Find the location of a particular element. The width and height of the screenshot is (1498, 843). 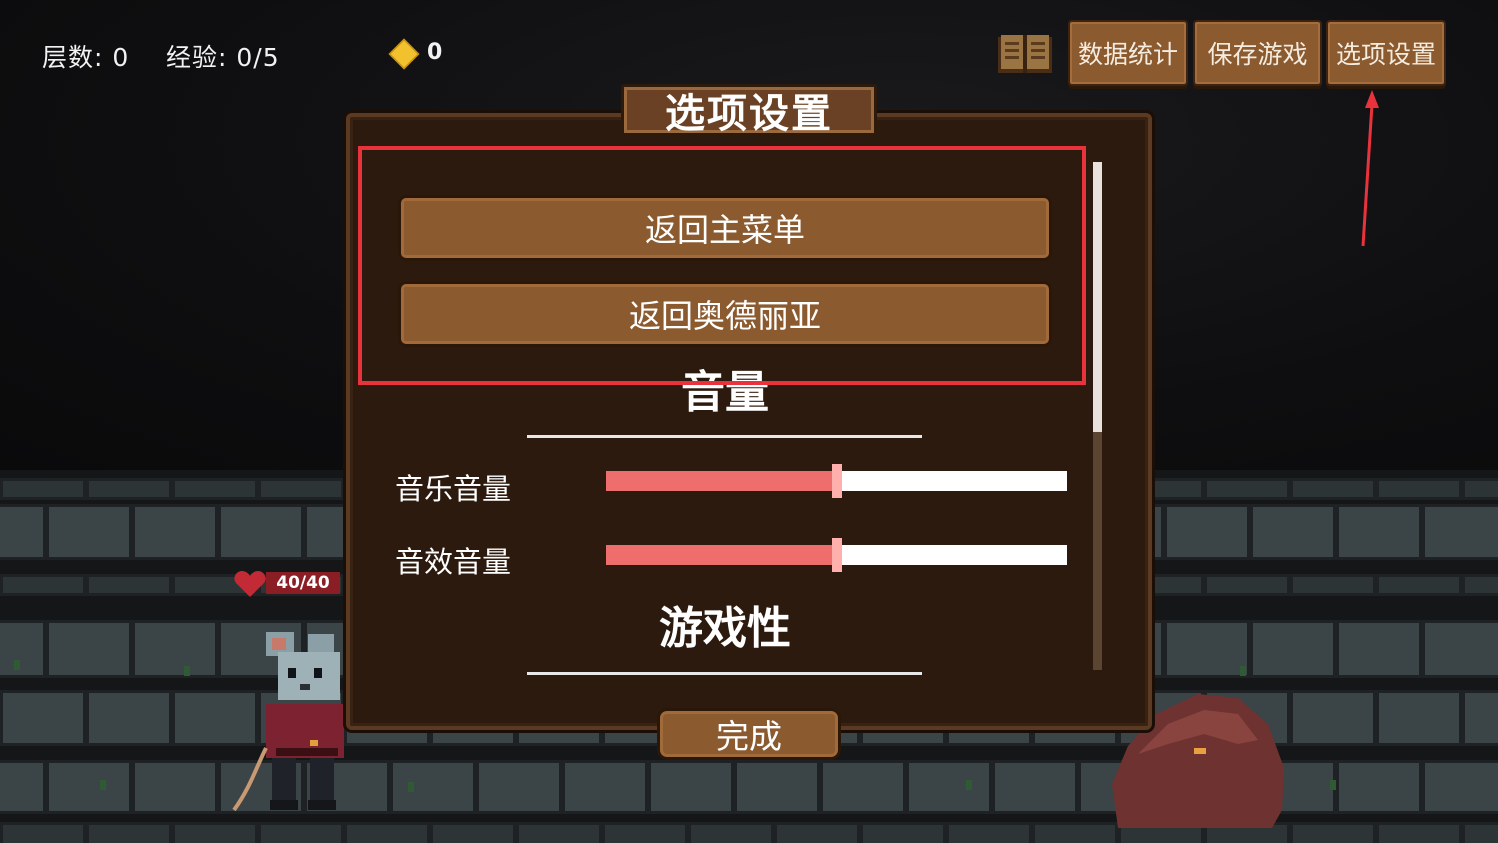

music-volume-fill is located at coordinates (721, 481).